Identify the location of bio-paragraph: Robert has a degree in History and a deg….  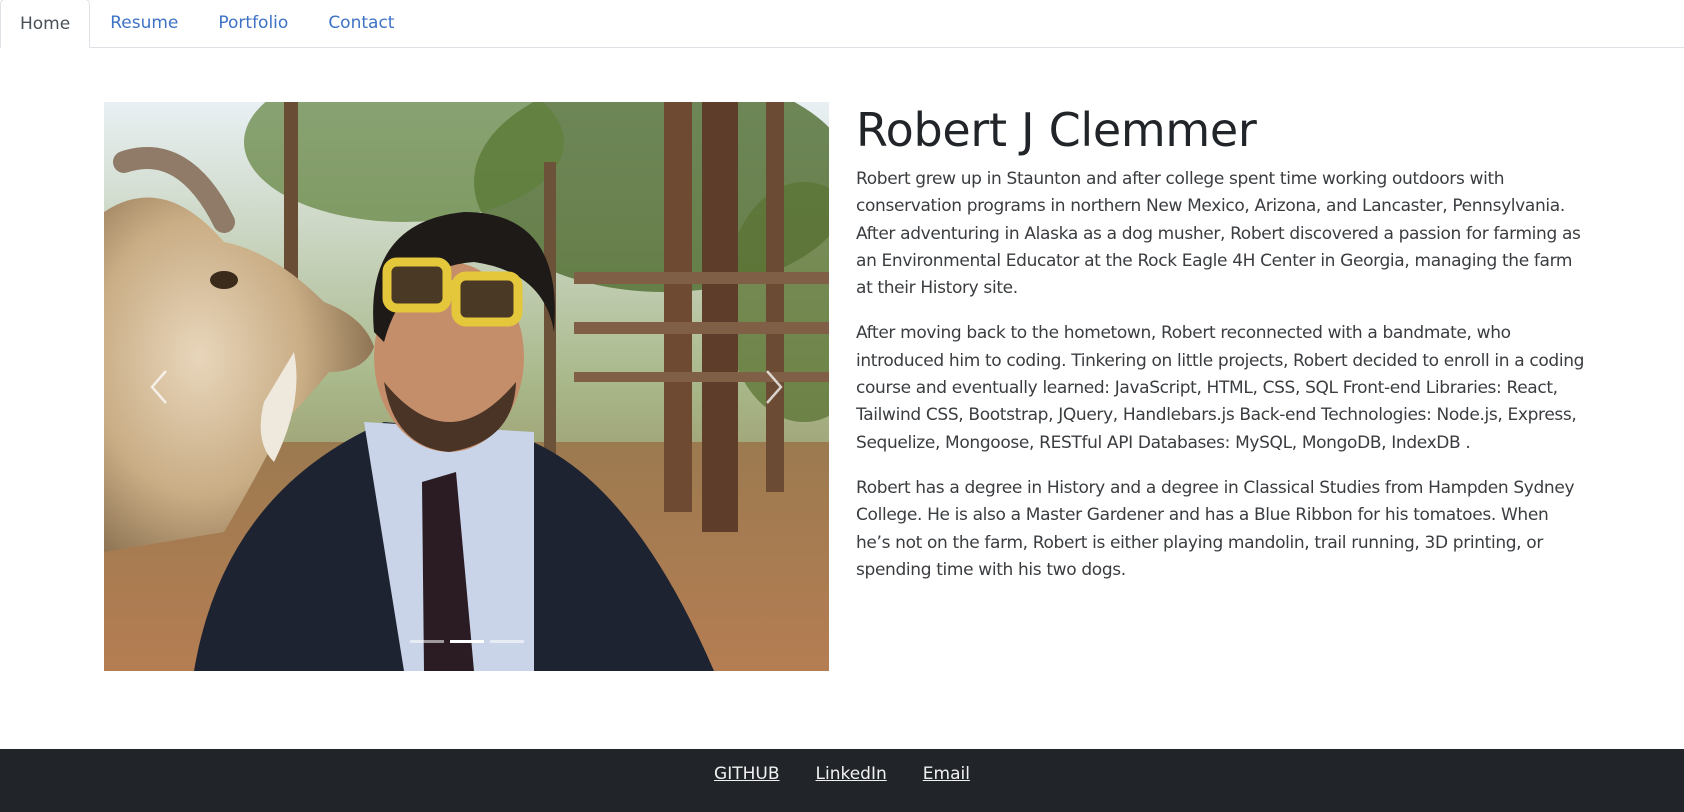
(1215, 528).